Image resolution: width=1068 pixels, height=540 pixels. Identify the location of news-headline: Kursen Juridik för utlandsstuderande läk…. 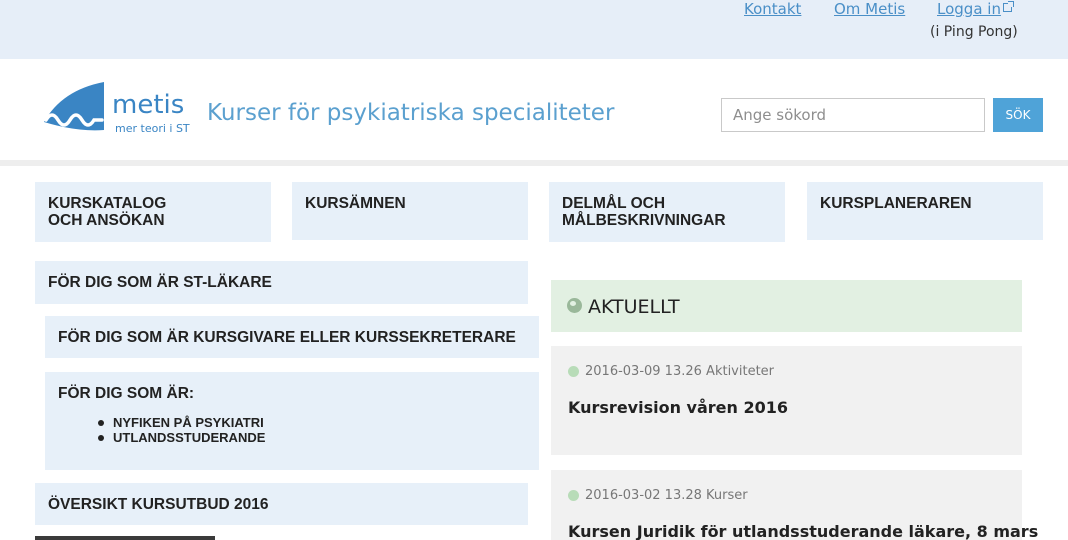
(803, 531).